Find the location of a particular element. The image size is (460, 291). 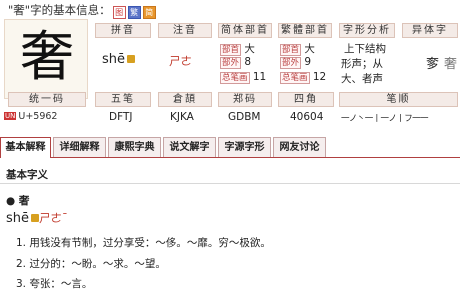

tabs-underline is located at coordinates (230, 157).